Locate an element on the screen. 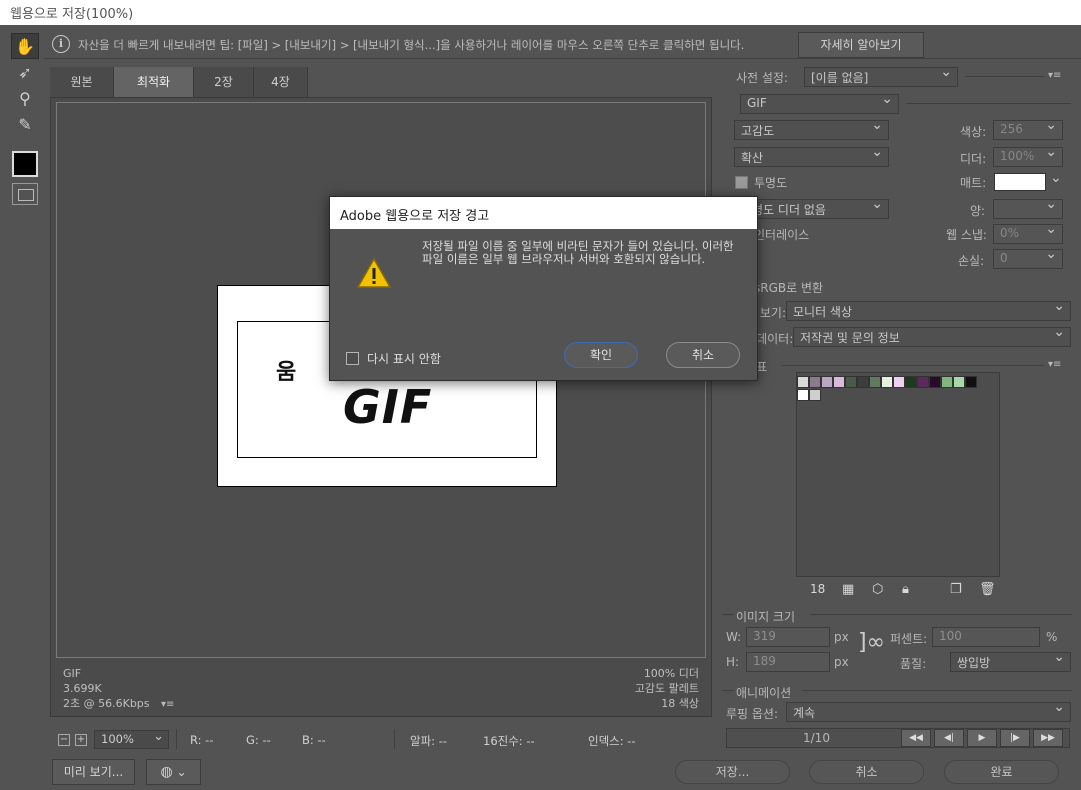 The width and height of the screenshot is (1081, 790). percent-field: 100 is located at coordinates (986, 637).